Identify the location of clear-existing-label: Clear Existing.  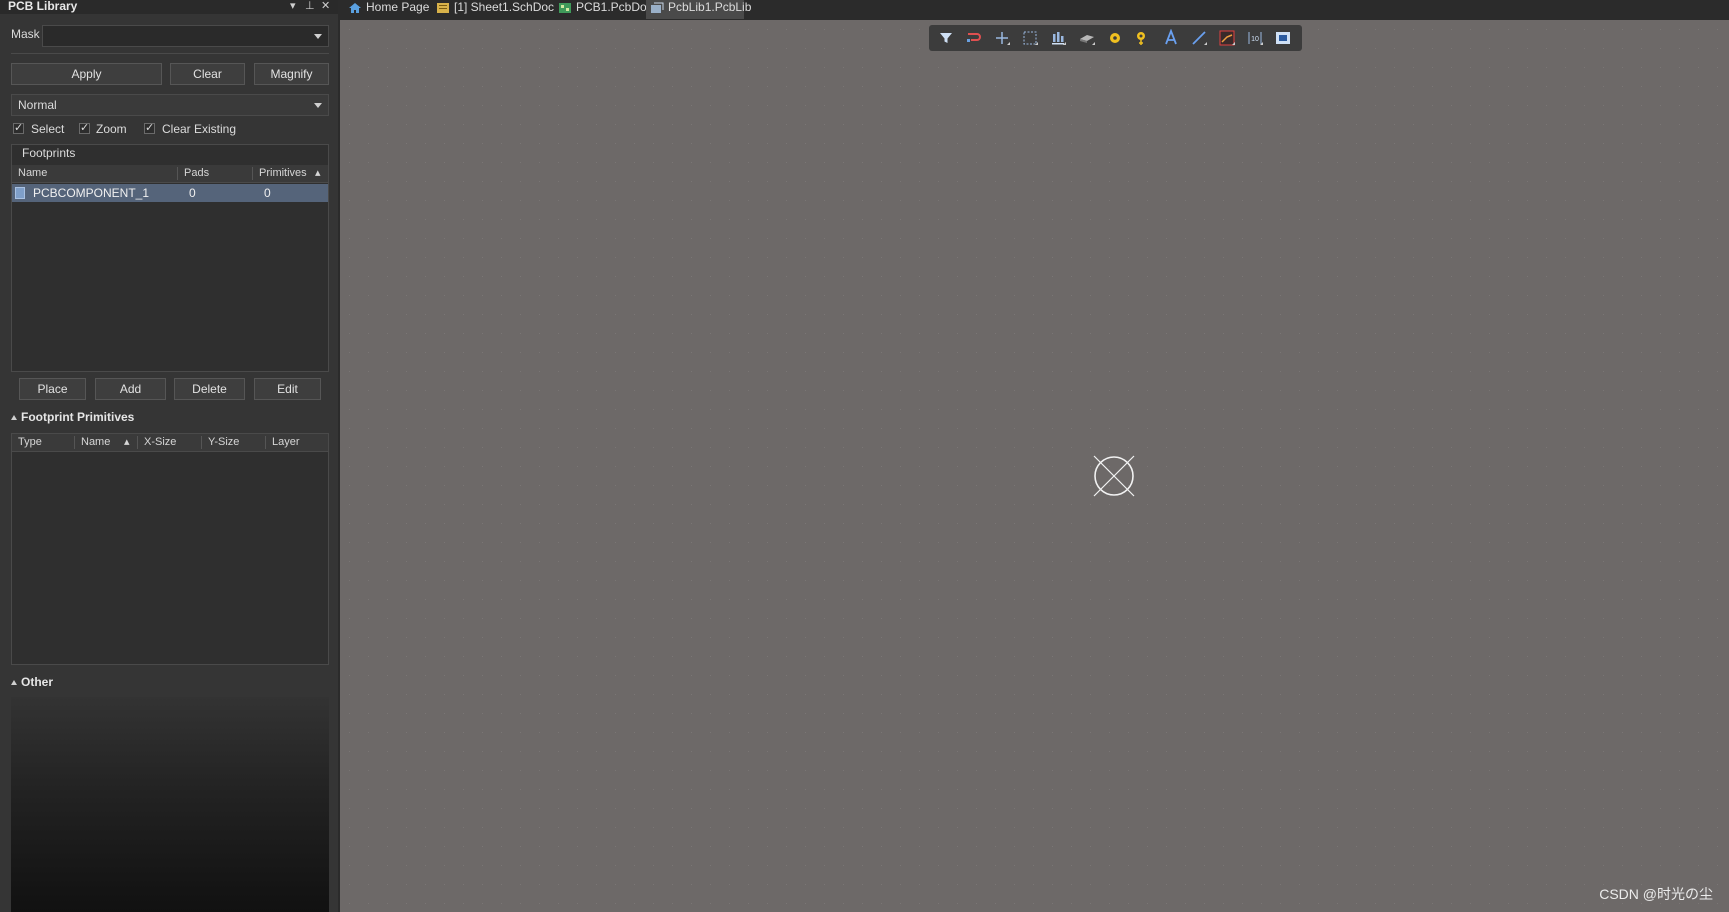
(199, 129).